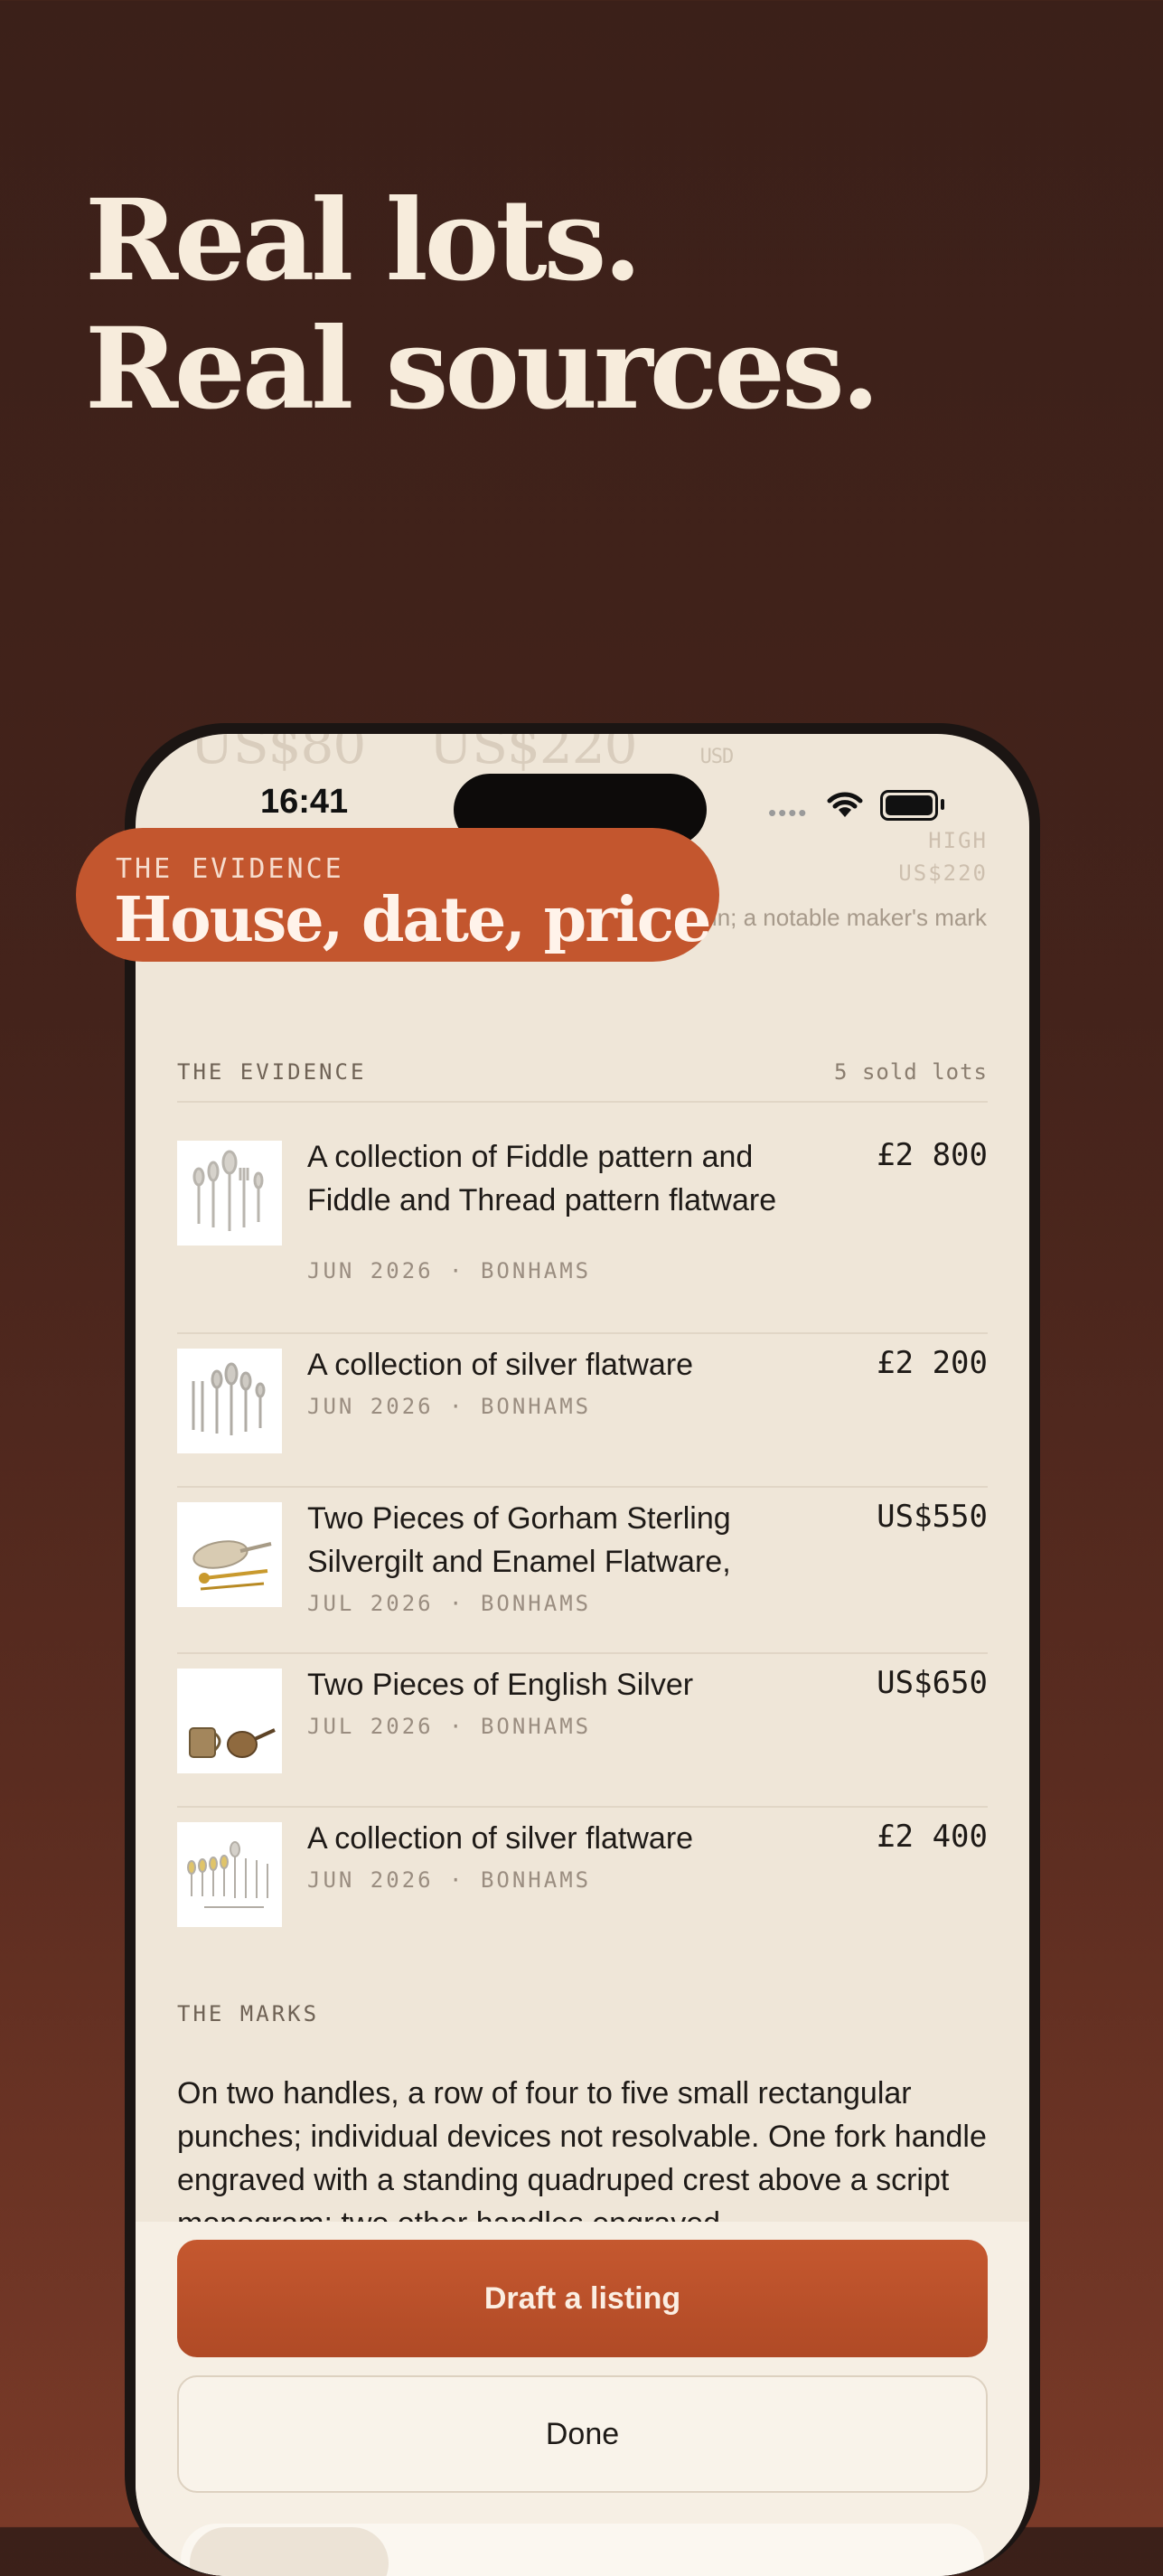 The height and width of the screenshot is (2576, 1163). Describe the element at coordinates (500, 1685) in the screenshot. I see `lot-title: Two Pieces of English Silver` at that location.